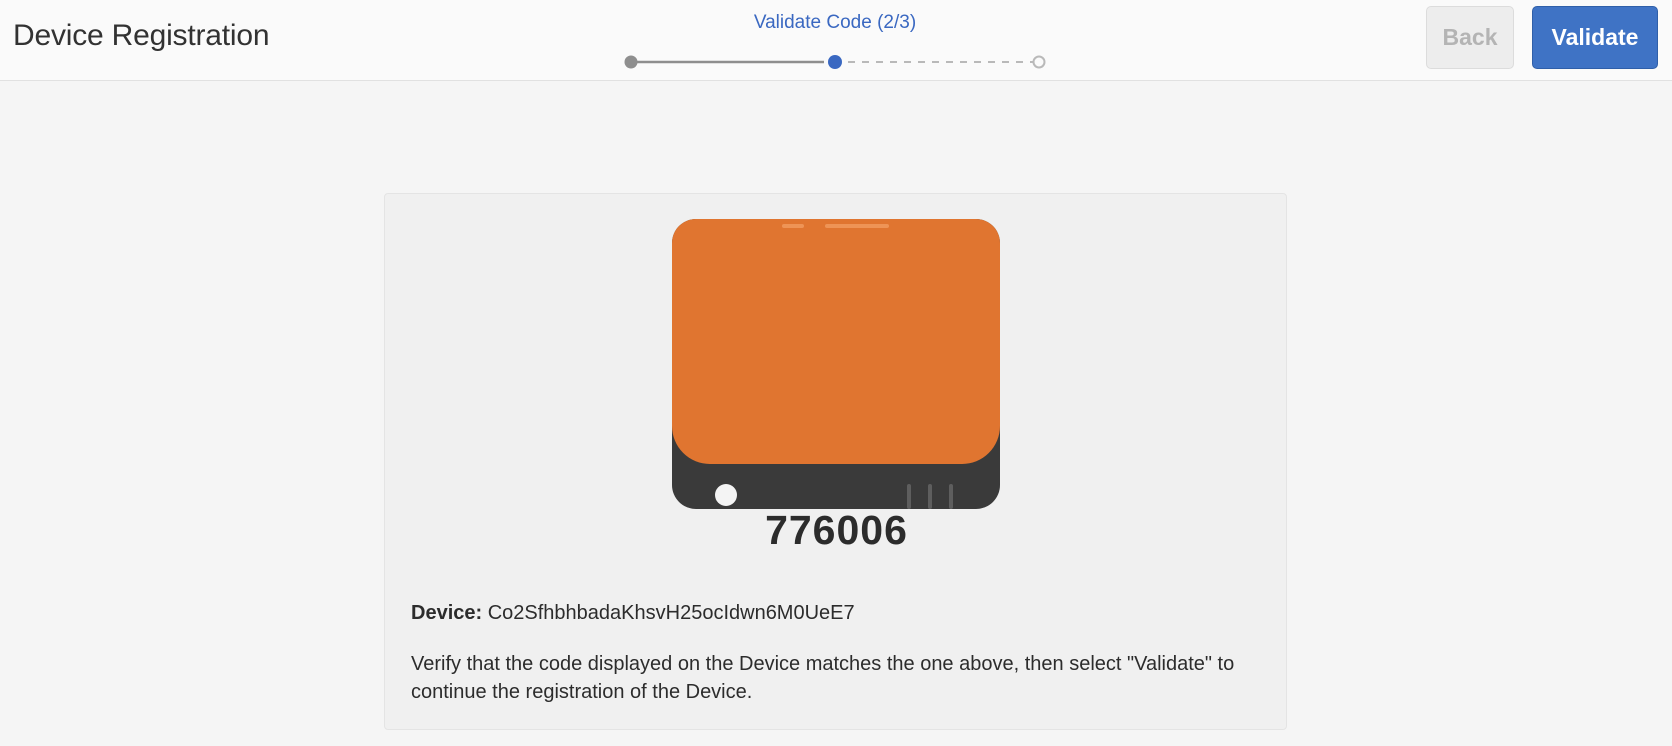 The height and width of the screenshot is (746, 1672). Describe the element at coordinates (631, 62) in the screenshot. I see `step-1-dot` at that location.